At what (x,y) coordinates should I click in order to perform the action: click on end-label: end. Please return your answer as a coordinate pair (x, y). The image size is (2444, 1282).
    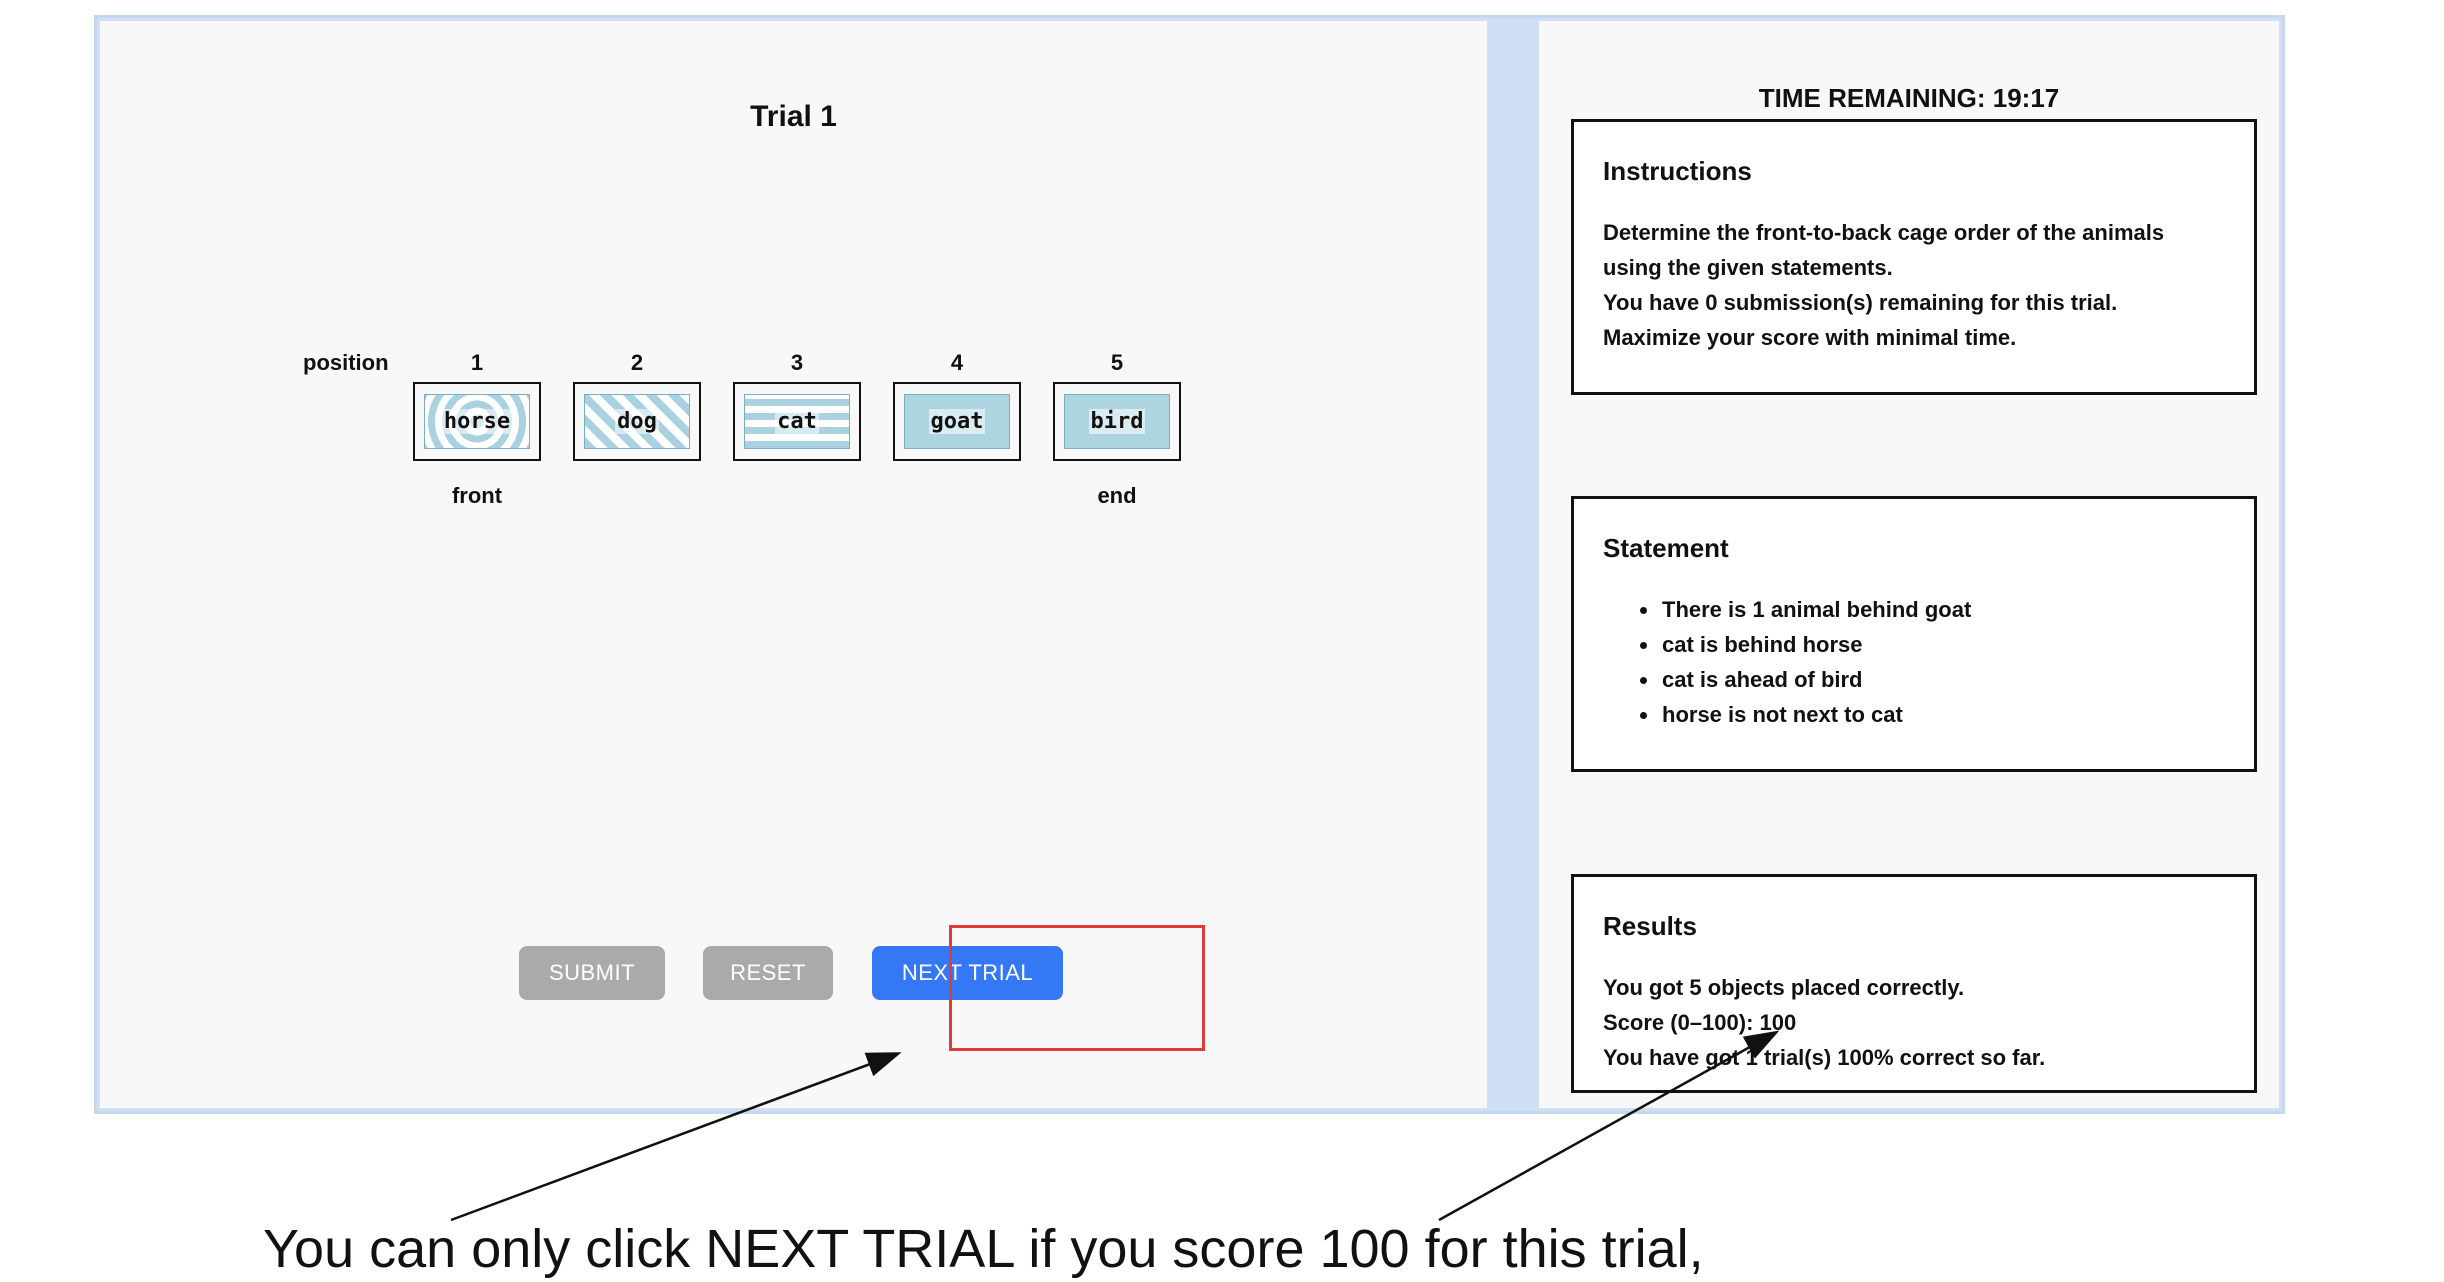
    Looking at the image, I should click on (1117, 495).